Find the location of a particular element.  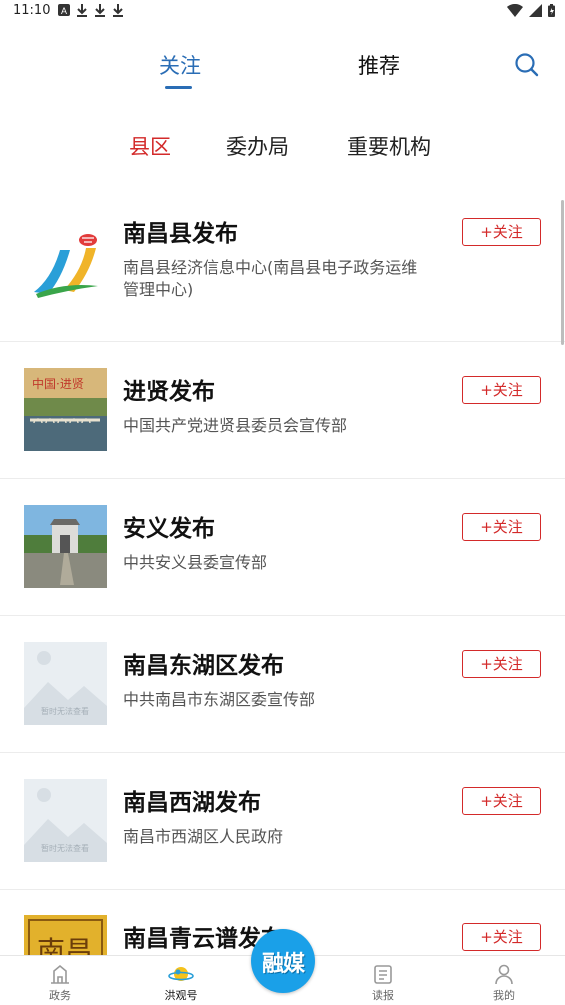

item-description: 南昌市西湖区人民政府 is located at coordinates (203, 836).